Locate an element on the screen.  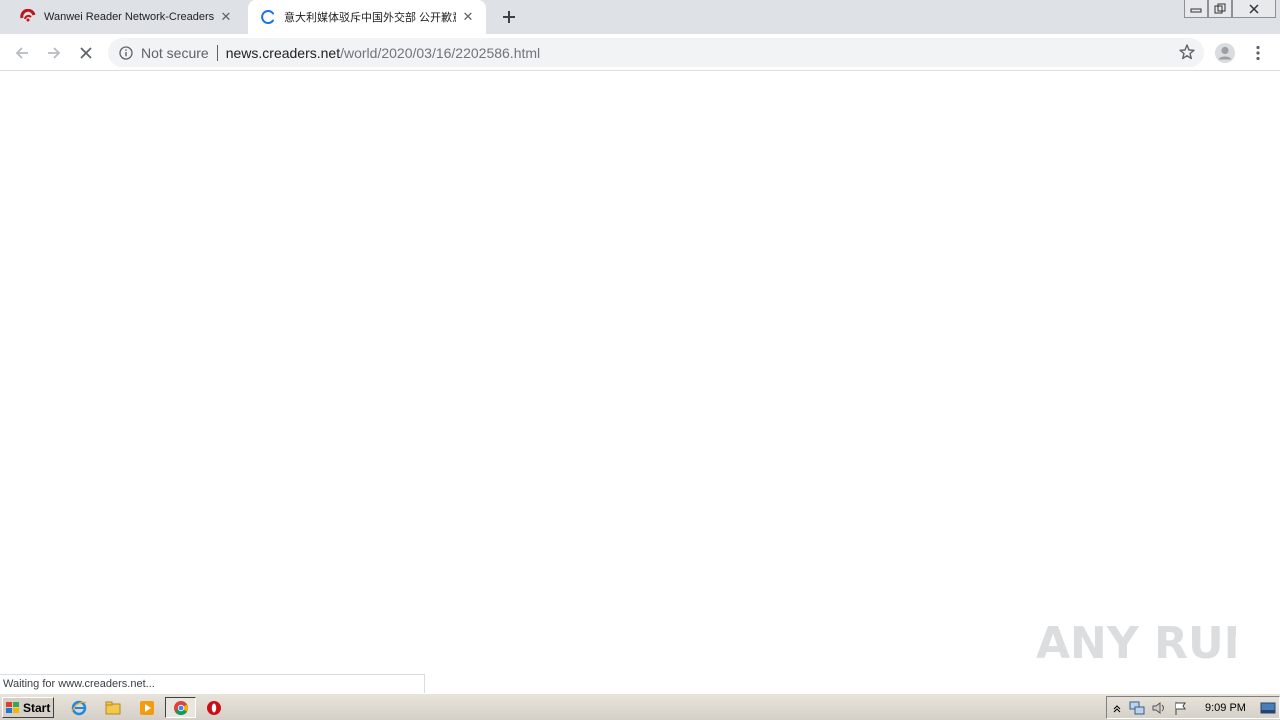
show-hidden-icons-icon is located at coordinates (1117, 708).